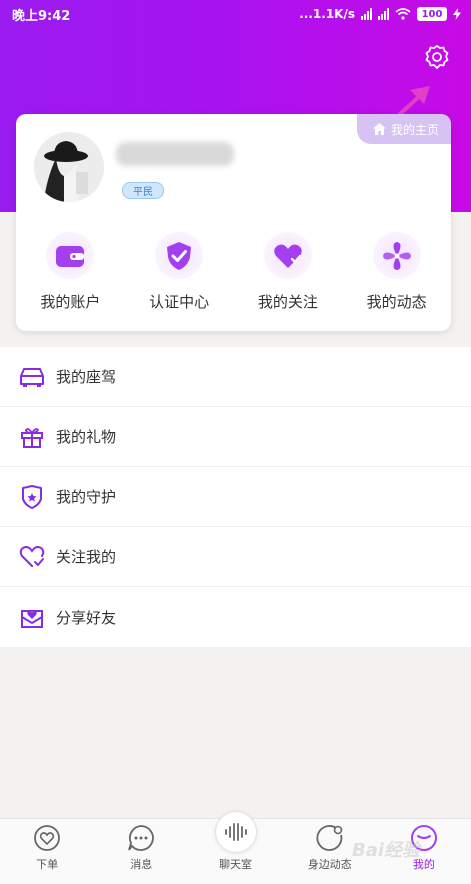 Image resolution: width=471 pixels, height=884 pixels. What do you see at coordinates (424, 838) in the screenshot?
I see `profile-icon` at bounding box center [424, 838].